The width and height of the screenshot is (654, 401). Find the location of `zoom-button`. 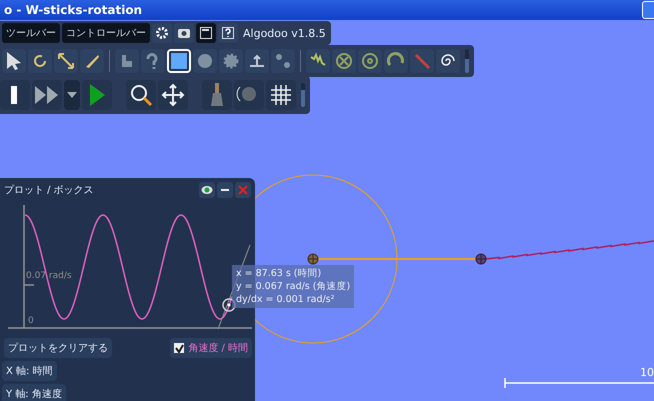

zoom-button is located at coordinates (141, 95).